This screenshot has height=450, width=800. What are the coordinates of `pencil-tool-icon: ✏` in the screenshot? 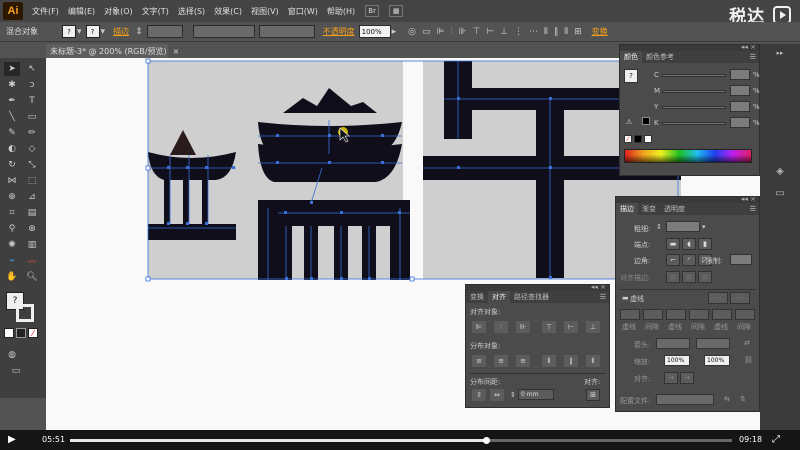 It's located at (32, 133).